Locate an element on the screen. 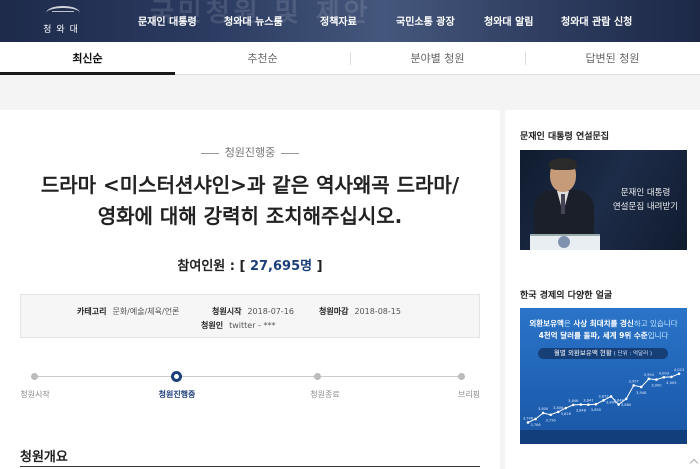  chart-data-label: 3,828 is located at coordinates (566, 414).